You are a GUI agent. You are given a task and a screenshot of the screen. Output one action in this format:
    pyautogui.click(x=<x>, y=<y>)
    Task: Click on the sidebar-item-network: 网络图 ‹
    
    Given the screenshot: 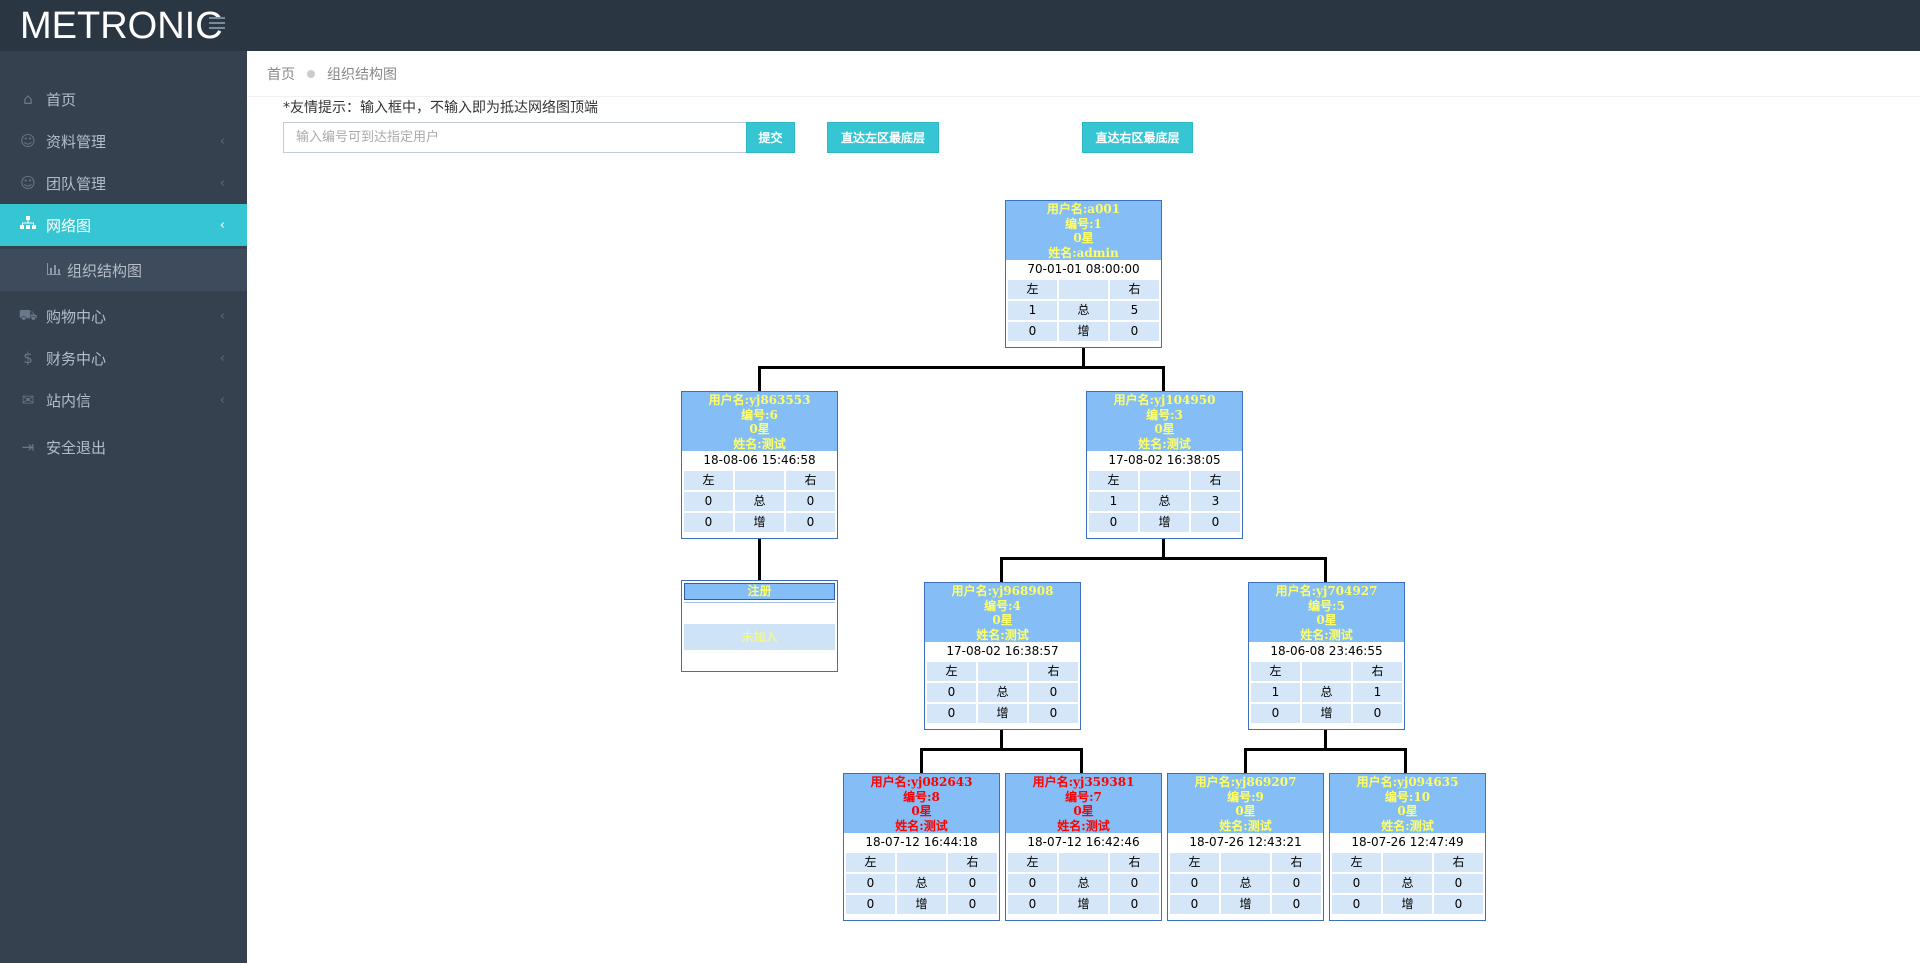 What is the action you would take?
    pyautogui.click(x=123, y=225)
    